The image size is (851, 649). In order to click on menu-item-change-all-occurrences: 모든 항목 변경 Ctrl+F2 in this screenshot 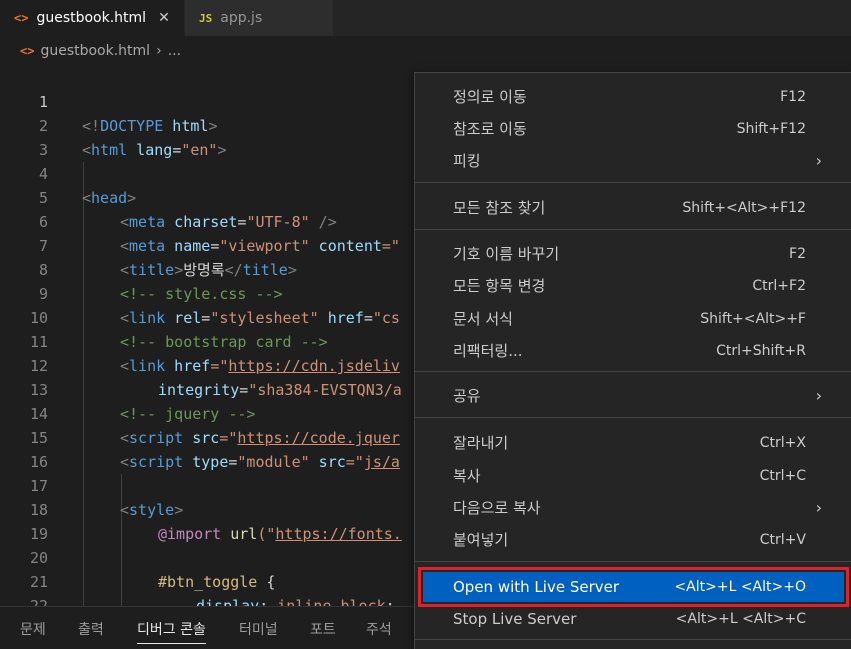, I will do `click(633, 286)`.